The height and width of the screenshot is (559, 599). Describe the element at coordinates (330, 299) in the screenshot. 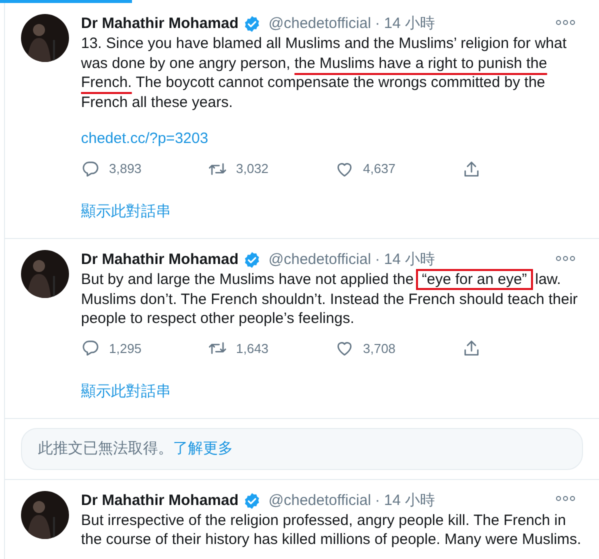

I see `tweet-text: But by and large the Muslims have not applied the “eye for an eye” law. Muslims don’t. The French shouldn’t. Instead the French should teach their people to respect other people’s feelings.` at that location.